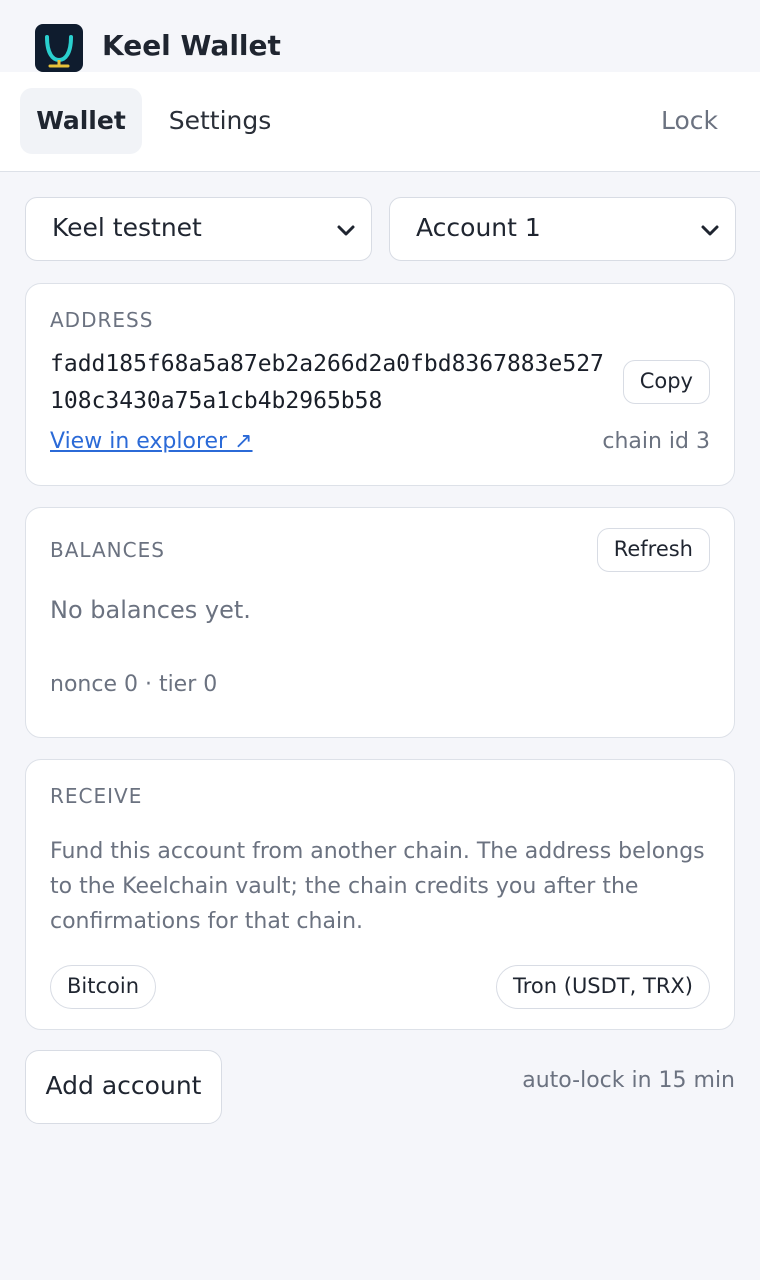 This screenshot has width=760, height=1280. Describe the element at coordinates (603, 987) in the screenshot. I see `chain-tron-button: Tron (USDT, TRX)` at that location.